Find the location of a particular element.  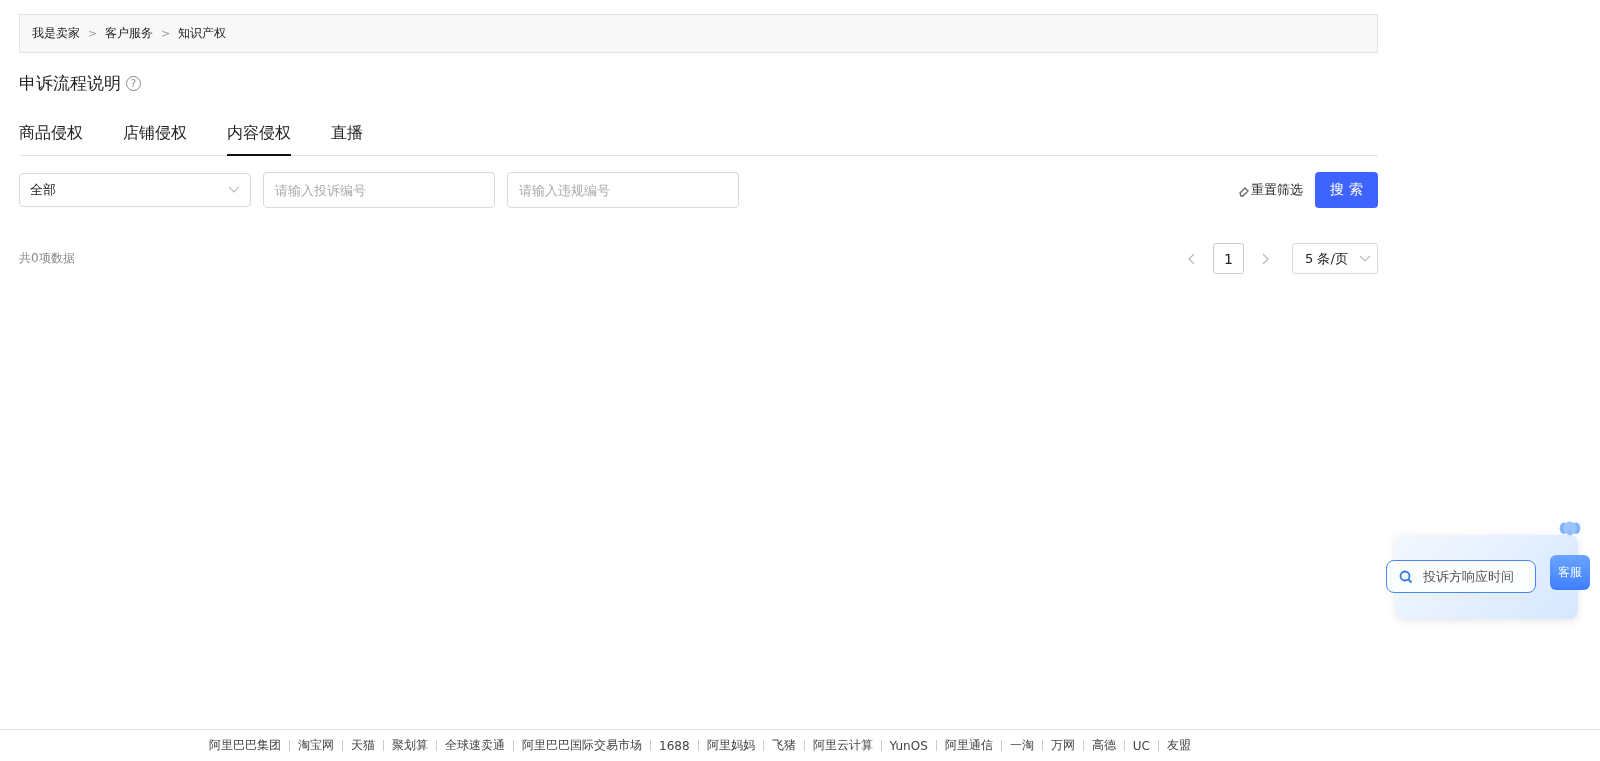

footer-link: YunOS is located at coordinates (908, 745).